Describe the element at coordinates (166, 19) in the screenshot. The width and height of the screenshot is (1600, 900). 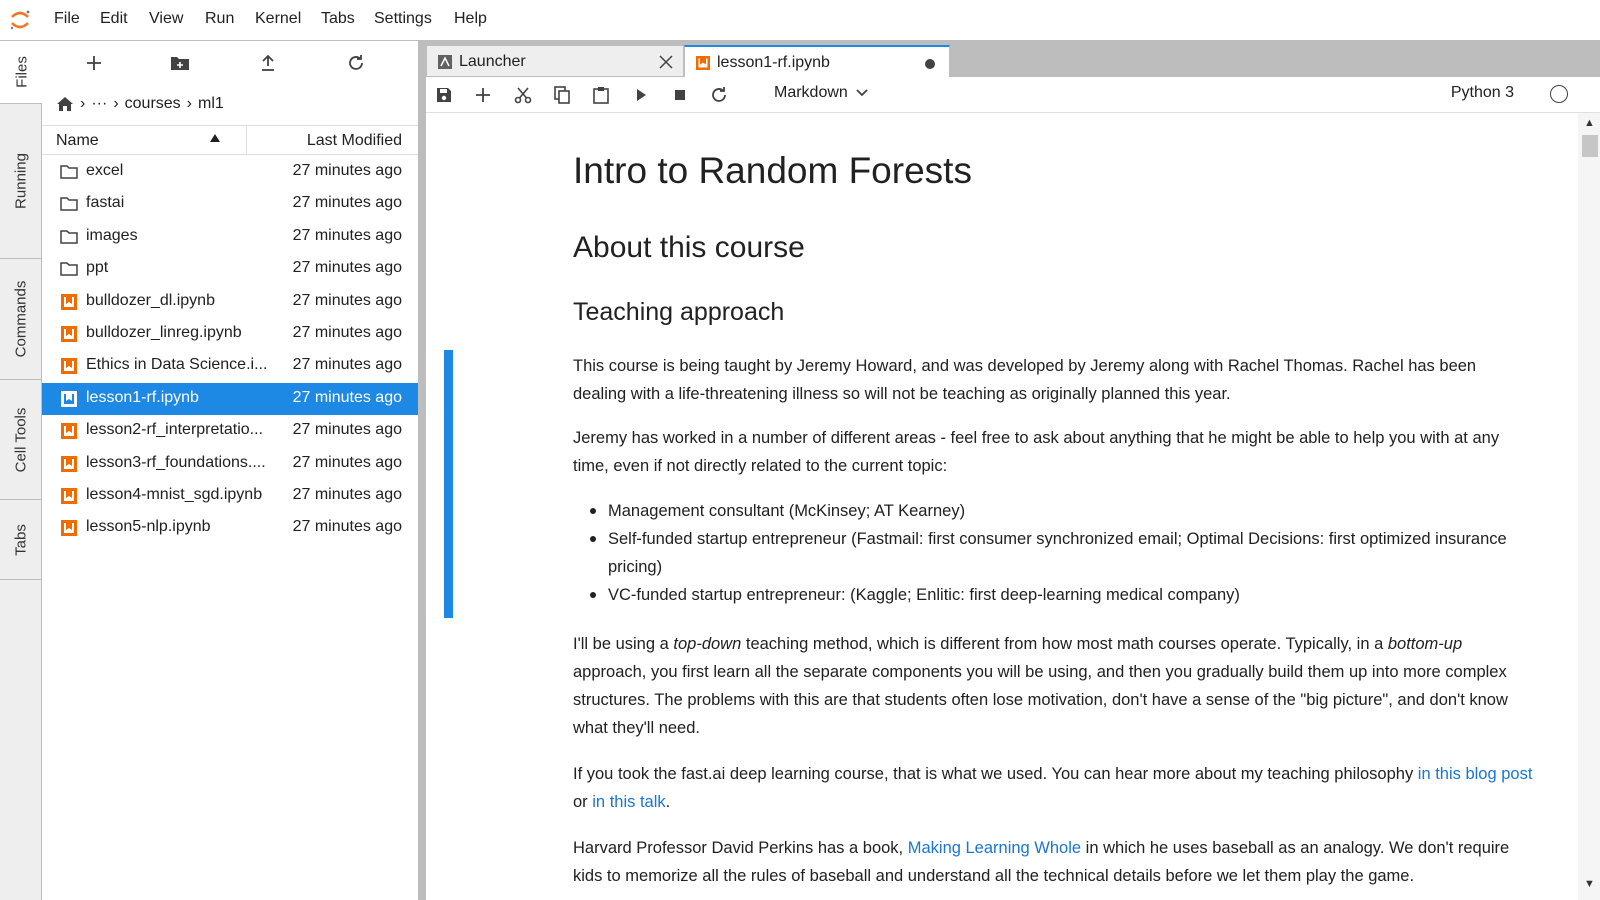
I see `menu-view: View` at that location.